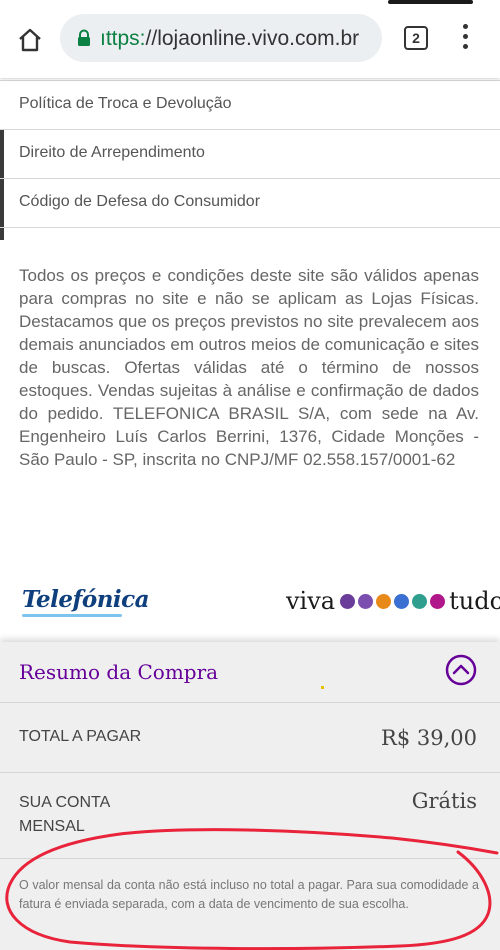 This screenshot has height=950, width=500. What do you see at coordinates (72, 615) in the screenshot?
I see `telefonica-logo-swoosh` at bounding box center [72, 615].